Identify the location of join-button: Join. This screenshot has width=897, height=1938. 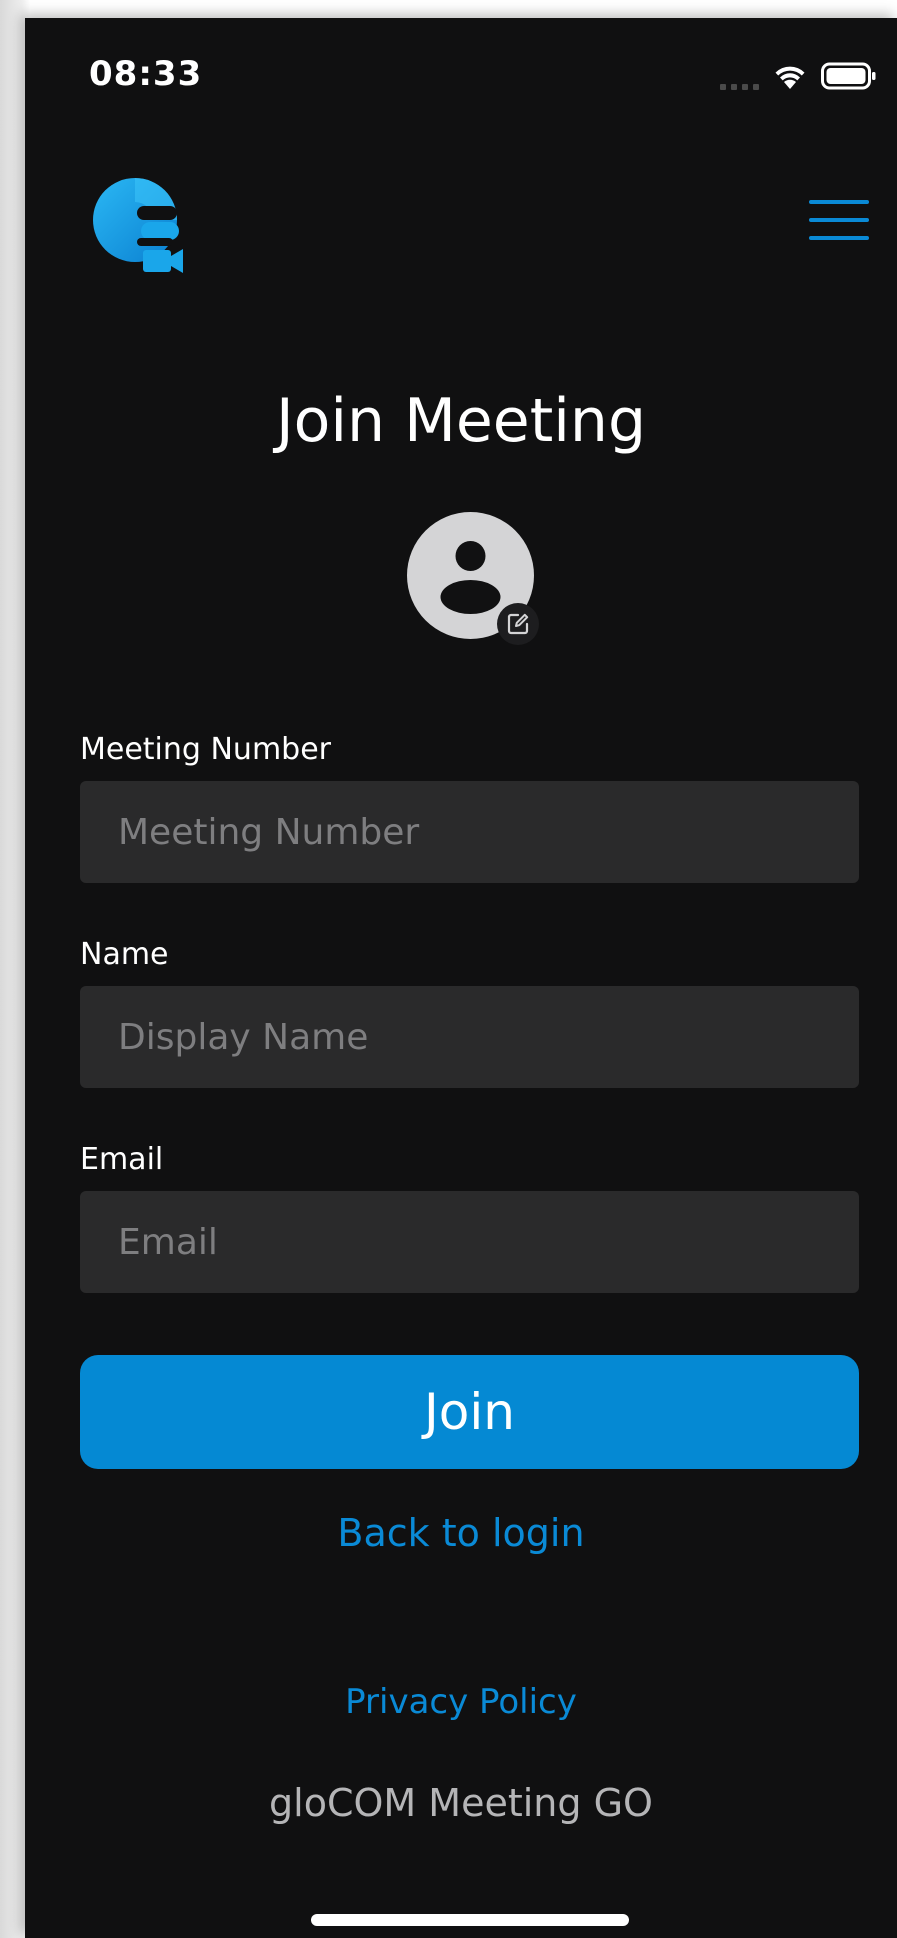
(469, 1412).